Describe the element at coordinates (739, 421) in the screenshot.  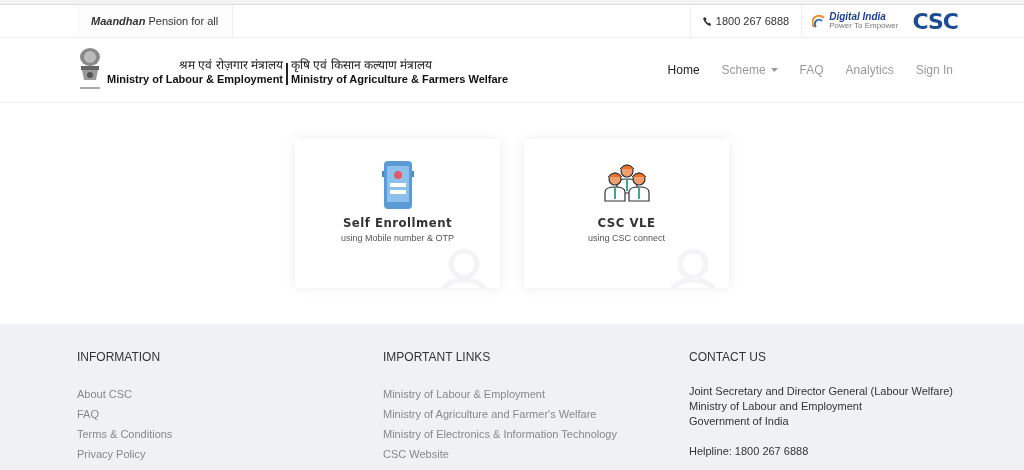
I see `contact-line: Government of India` at that location.